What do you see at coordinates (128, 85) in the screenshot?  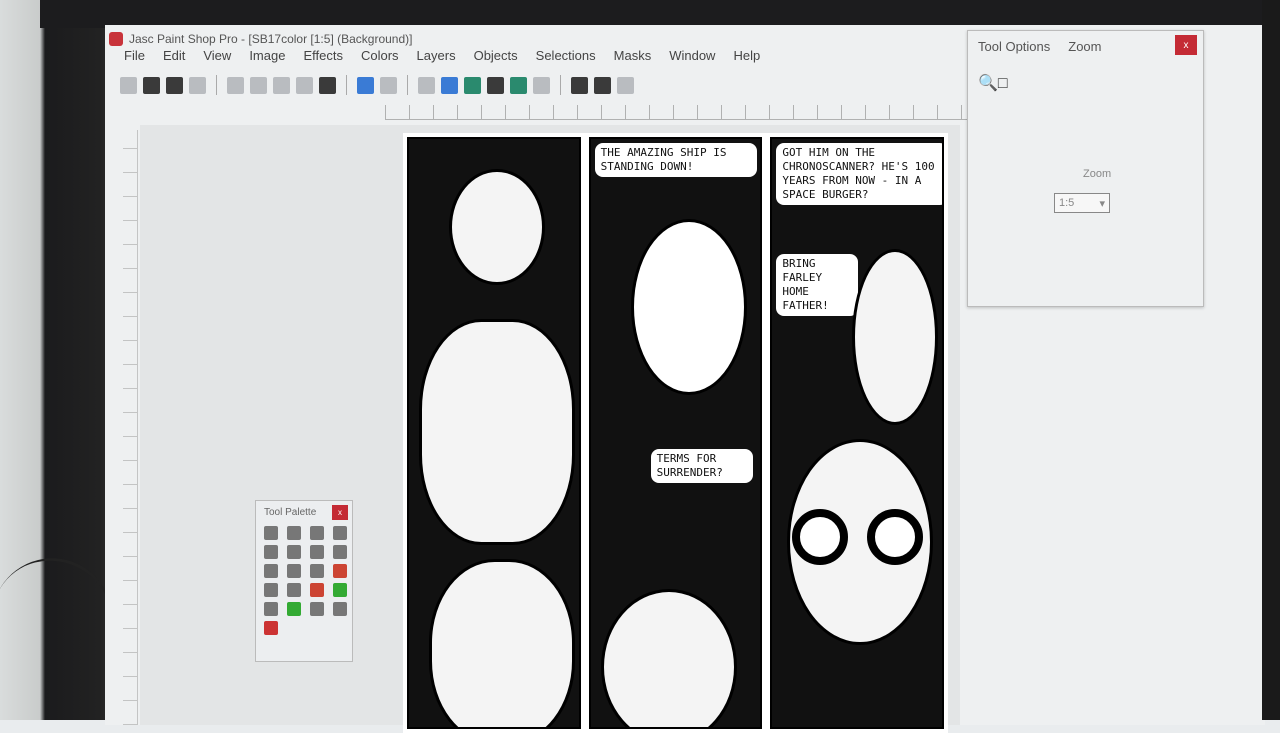 I see `new-icon` at bounding box center [128, 85].